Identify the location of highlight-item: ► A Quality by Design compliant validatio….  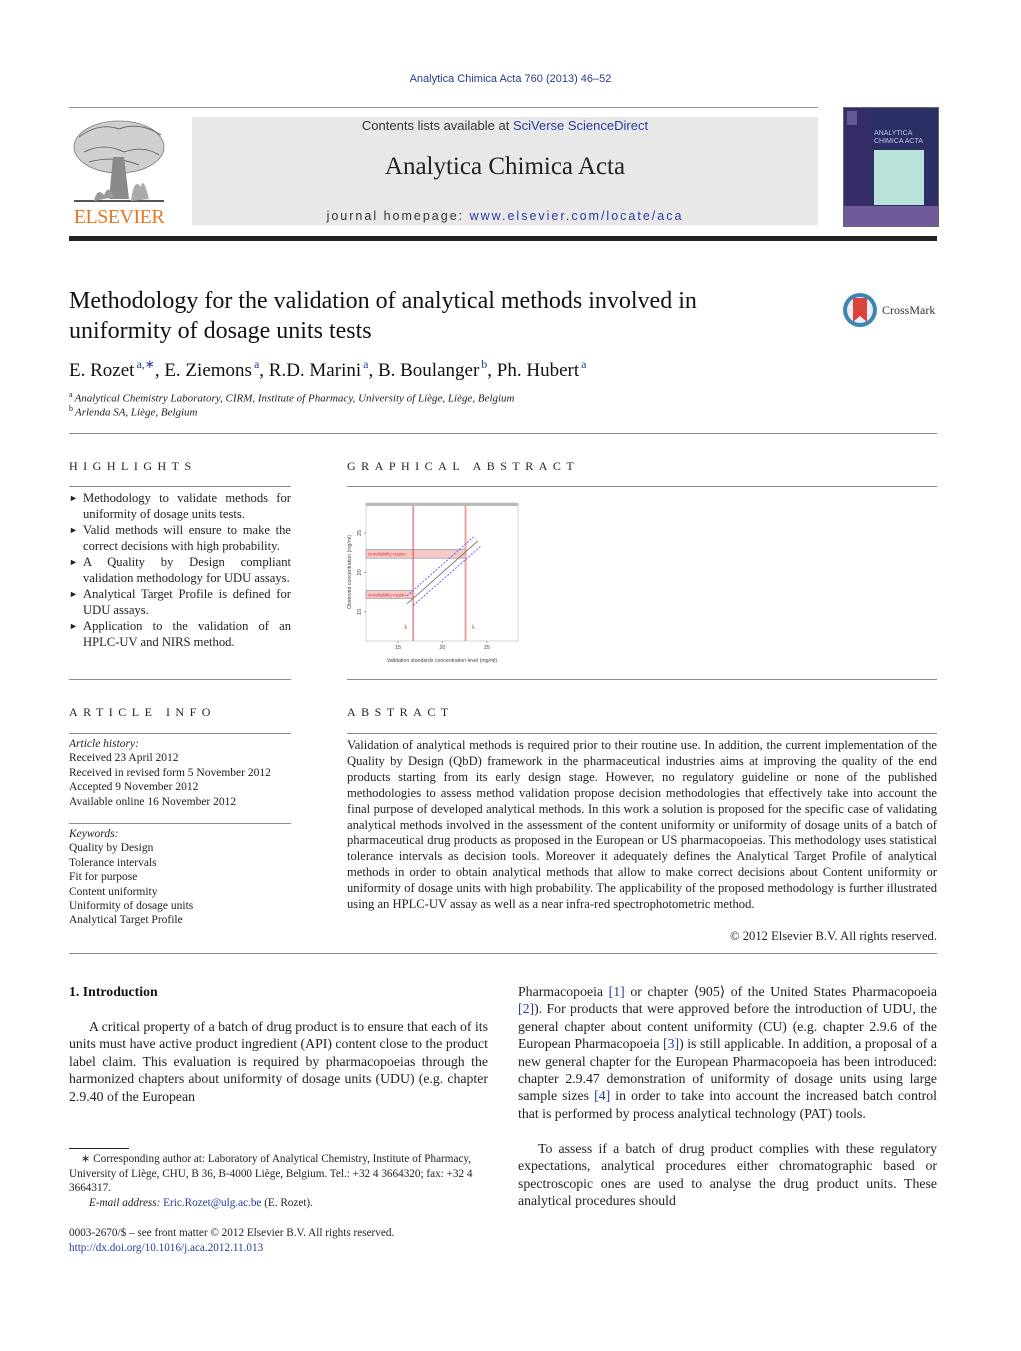
(180, 570).